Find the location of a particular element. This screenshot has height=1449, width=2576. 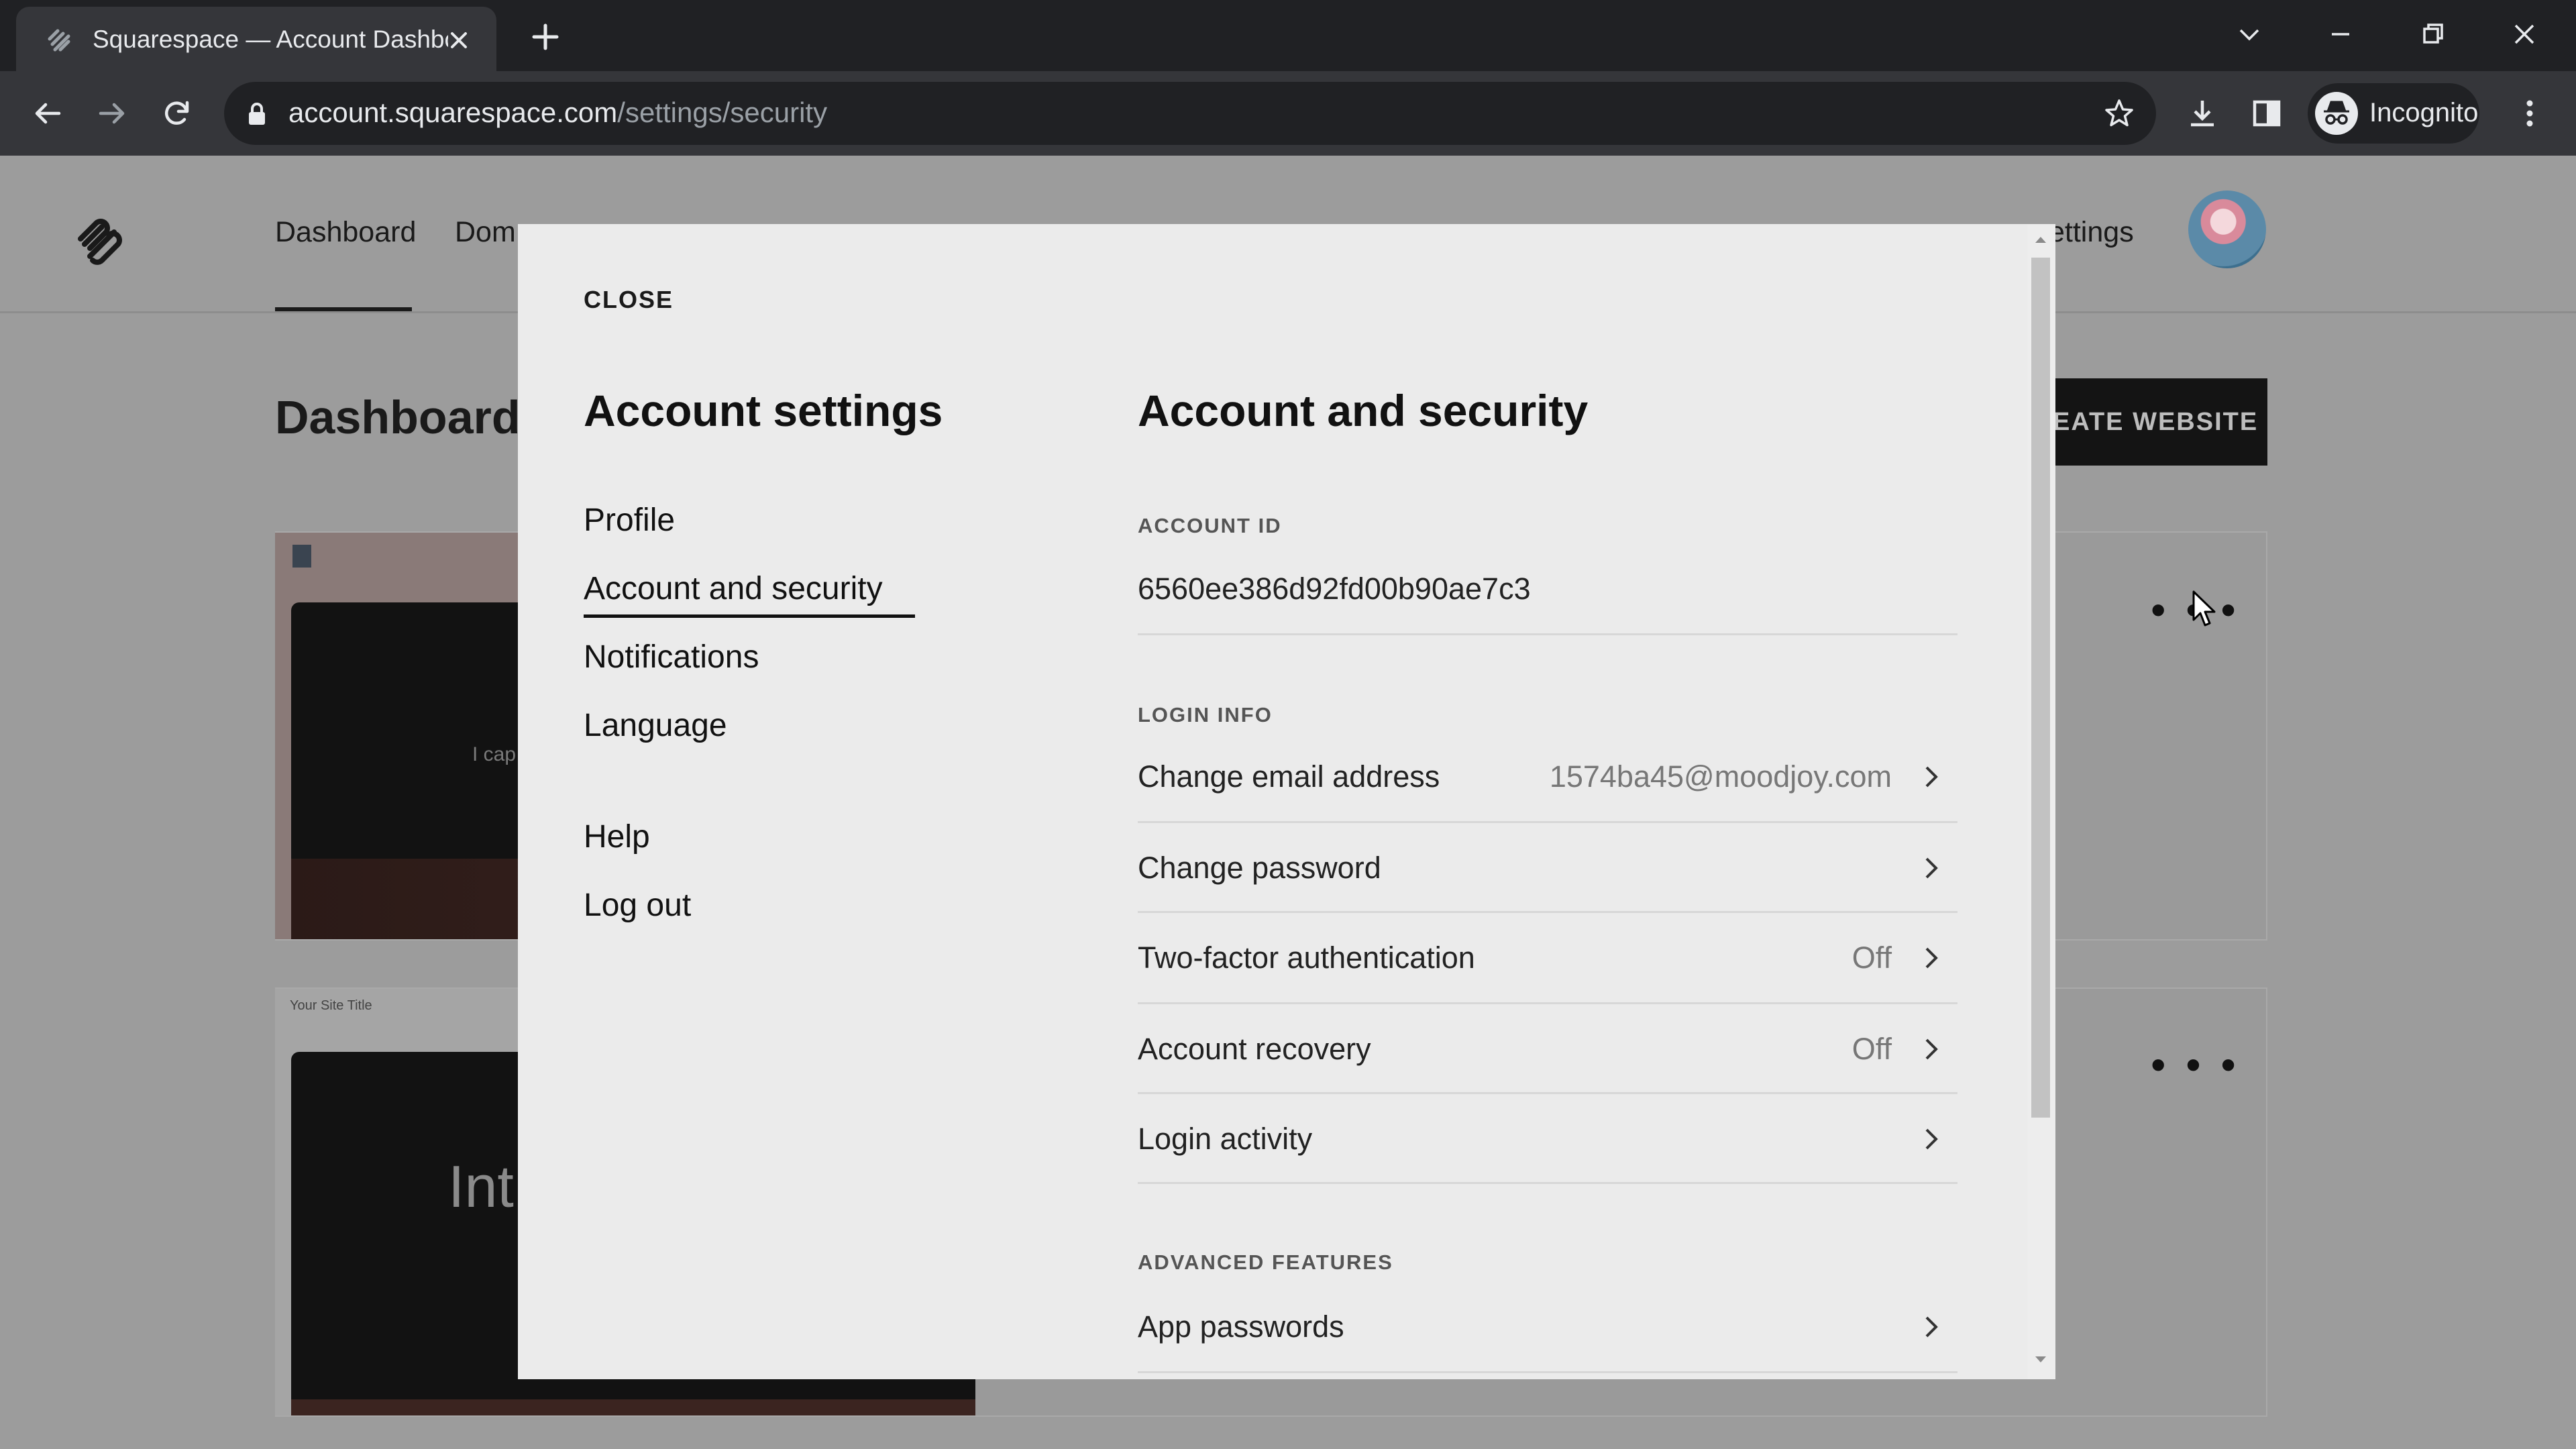

incognito-icon is located at coordinates (2336, 113).